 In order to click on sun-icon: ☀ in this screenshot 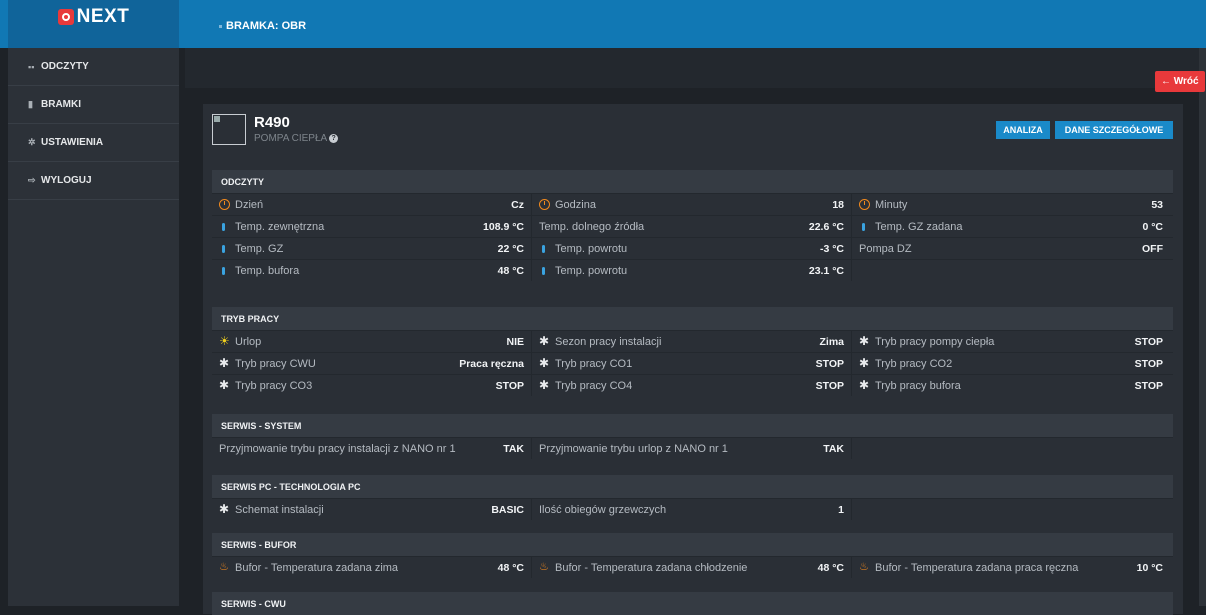, I will do `click(224, 341)`.